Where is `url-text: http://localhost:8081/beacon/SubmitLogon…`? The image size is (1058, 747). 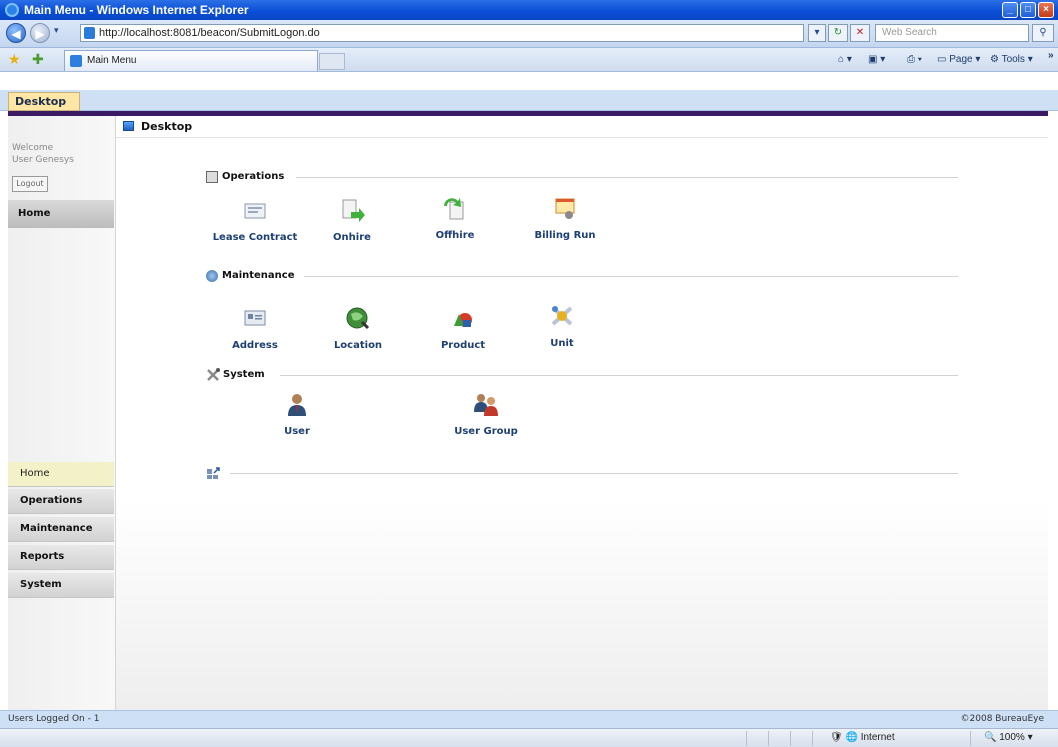 url-text: http://localhost:8081/beacon/SubmitLogon… is located at coordinates (209, 33).